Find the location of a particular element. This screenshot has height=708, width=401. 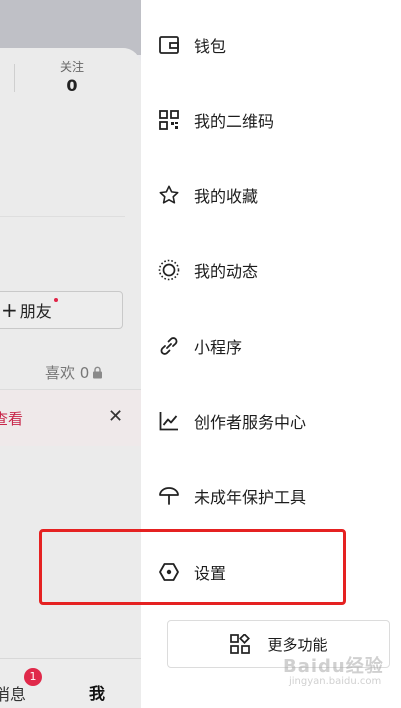

menu-item-creator-center: 创作者服务中心 is located at coordinates (273, 421).